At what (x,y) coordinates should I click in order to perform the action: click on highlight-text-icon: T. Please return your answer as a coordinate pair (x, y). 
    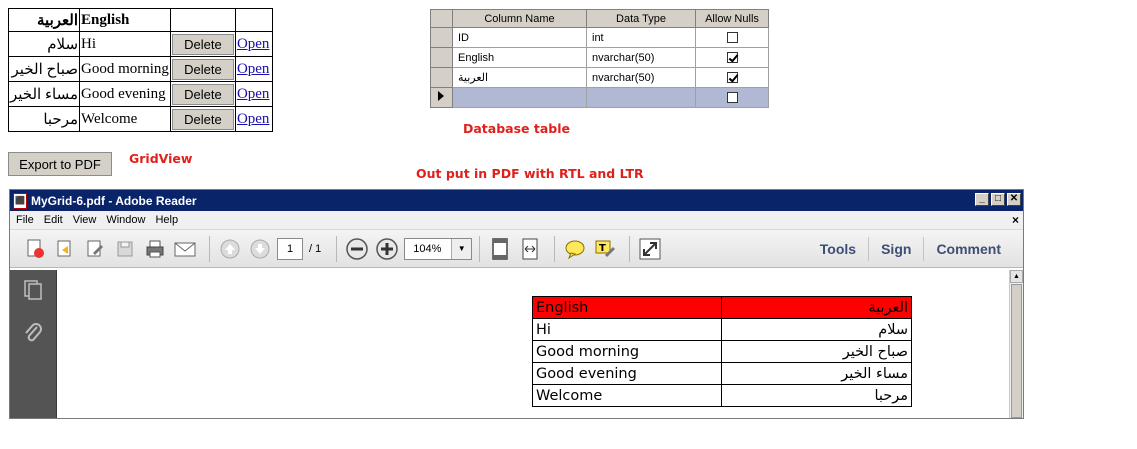
    Looking at the image, I should click on (605, 249).